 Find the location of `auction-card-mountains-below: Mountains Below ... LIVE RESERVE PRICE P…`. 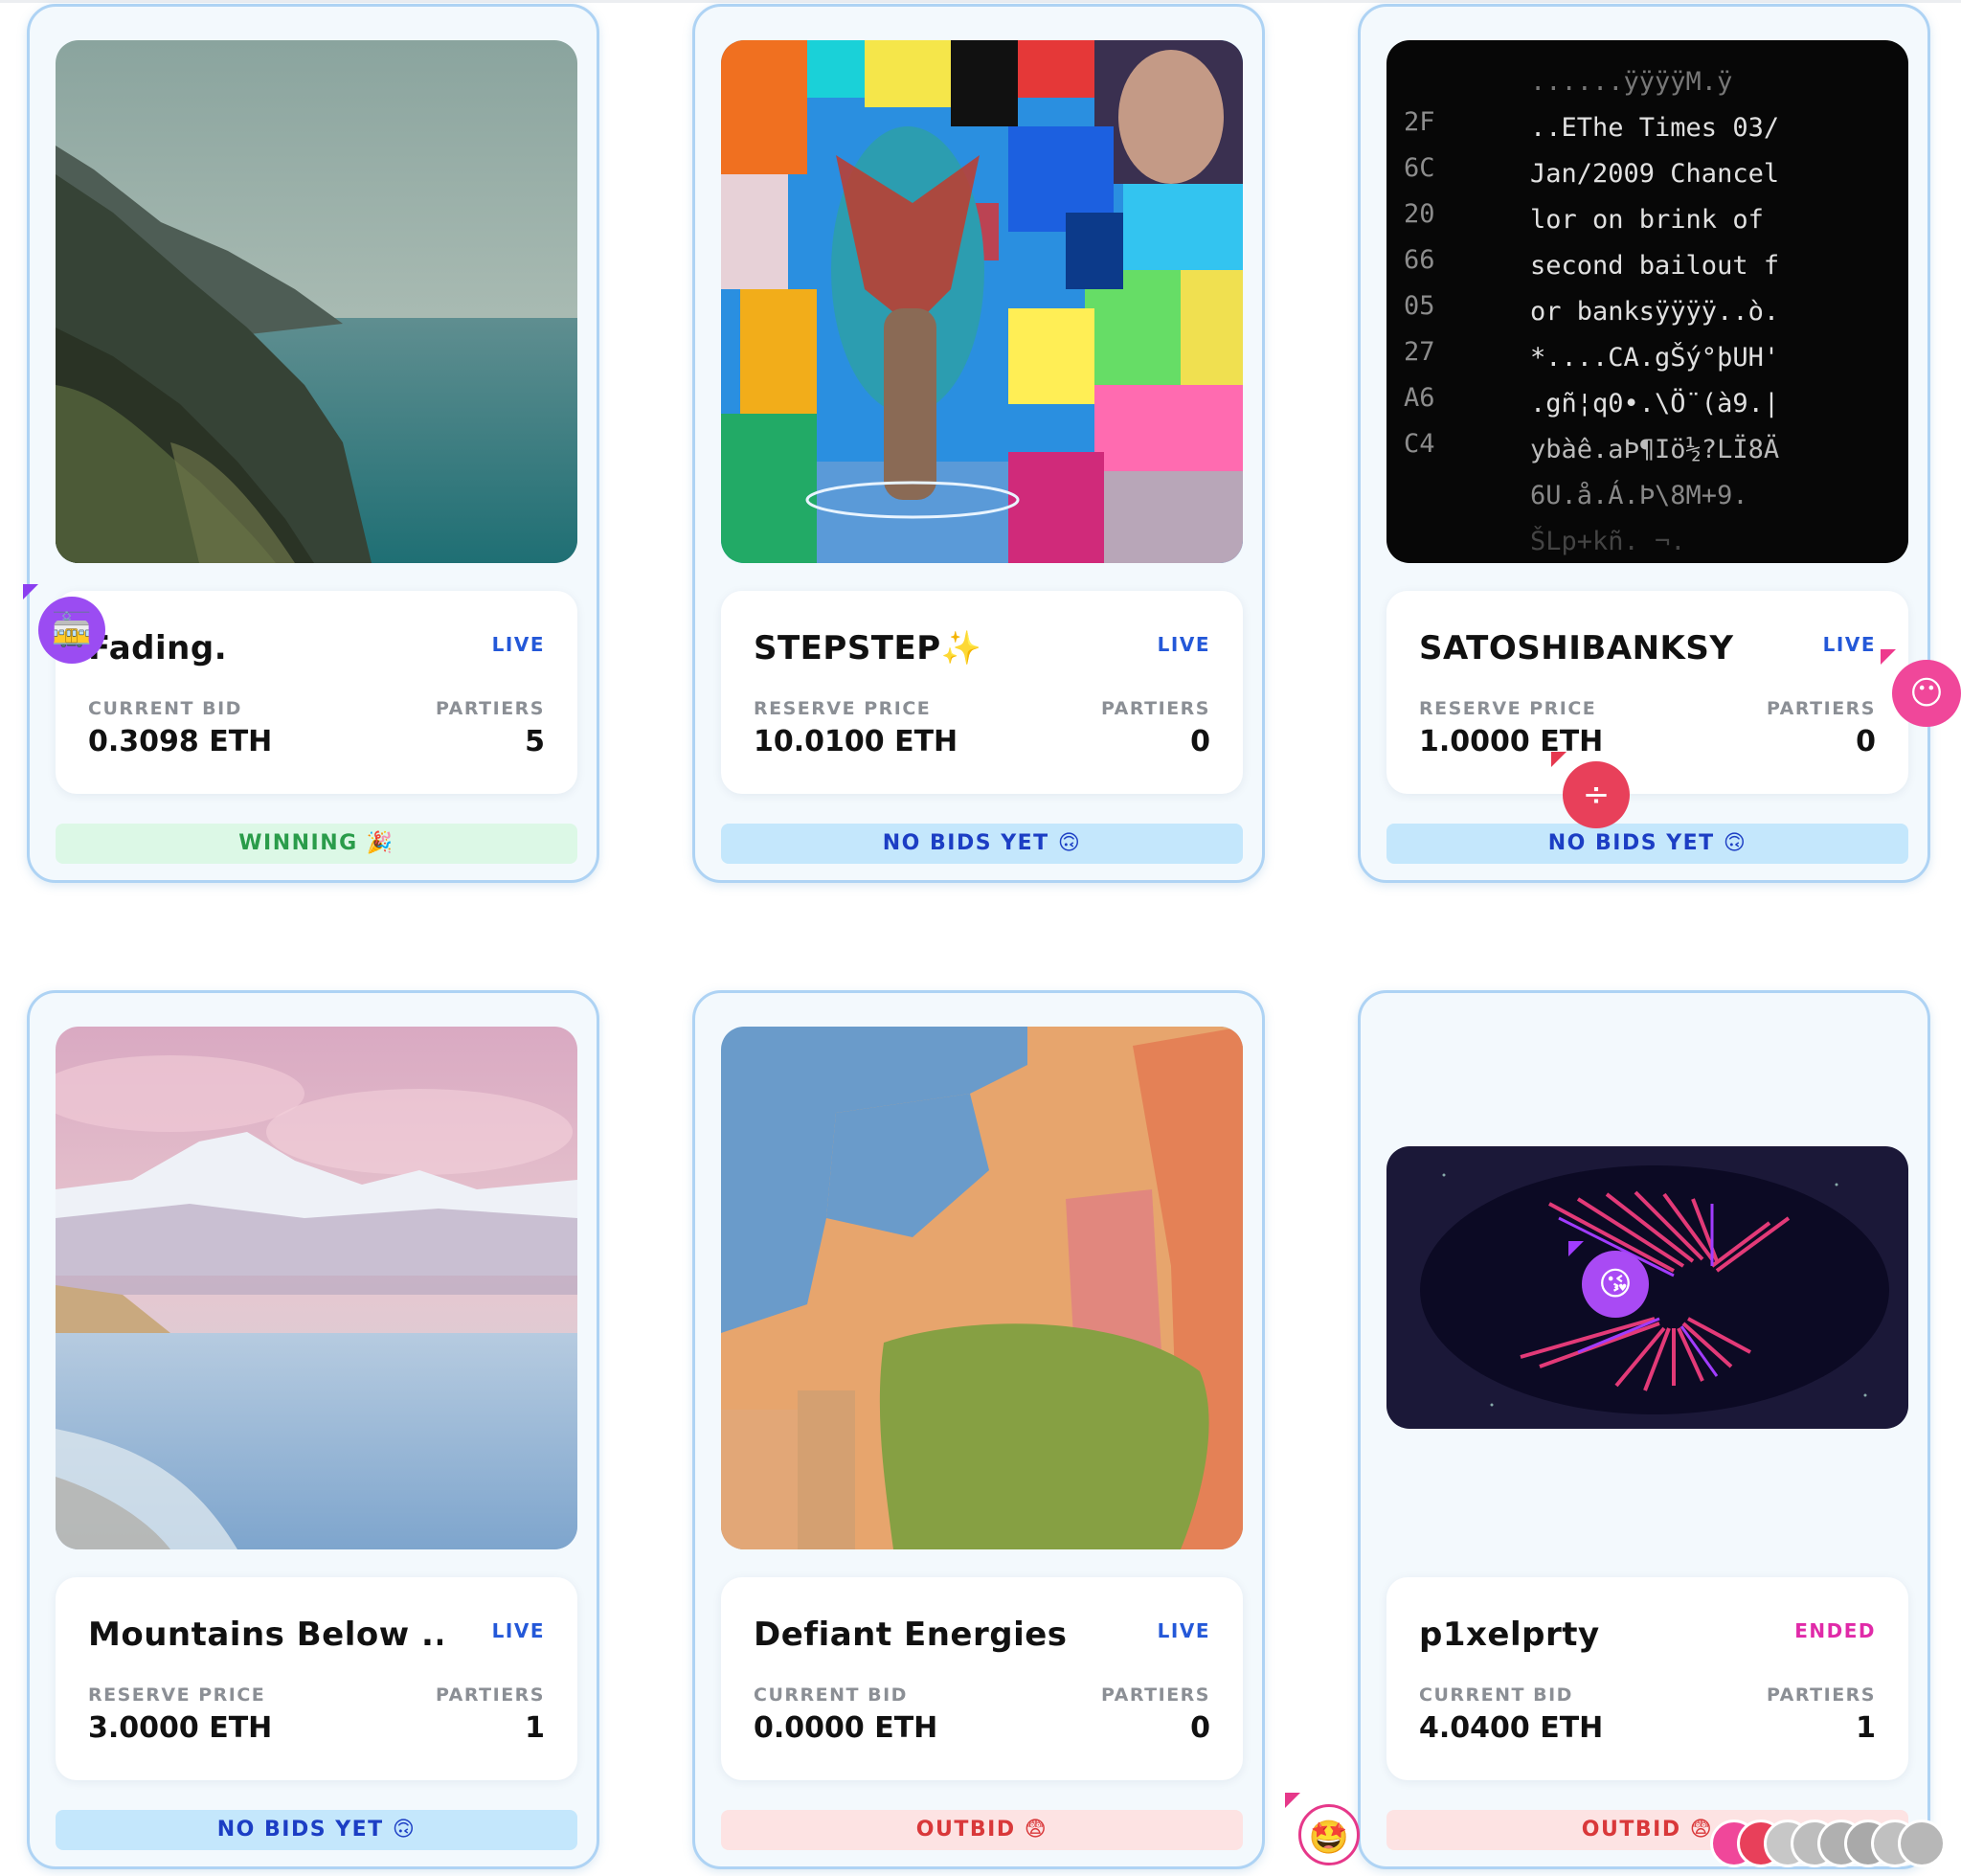

auction-card-mountains-below: Mountains Below ... LIVE RESERVE PRICE P… is located at coordinates (313, 1429).